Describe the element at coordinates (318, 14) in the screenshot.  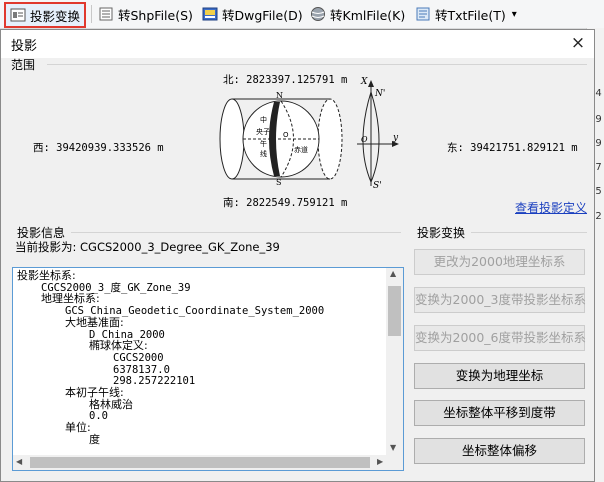
I see `kml-globe-icon` at that location.